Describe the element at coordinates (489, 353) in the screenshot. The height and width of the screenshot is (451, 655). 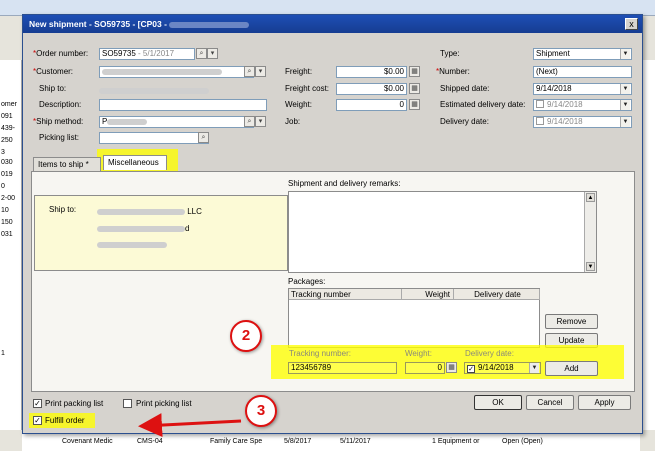
I see `package-delivery-date-label: Delivery date:` at that location.